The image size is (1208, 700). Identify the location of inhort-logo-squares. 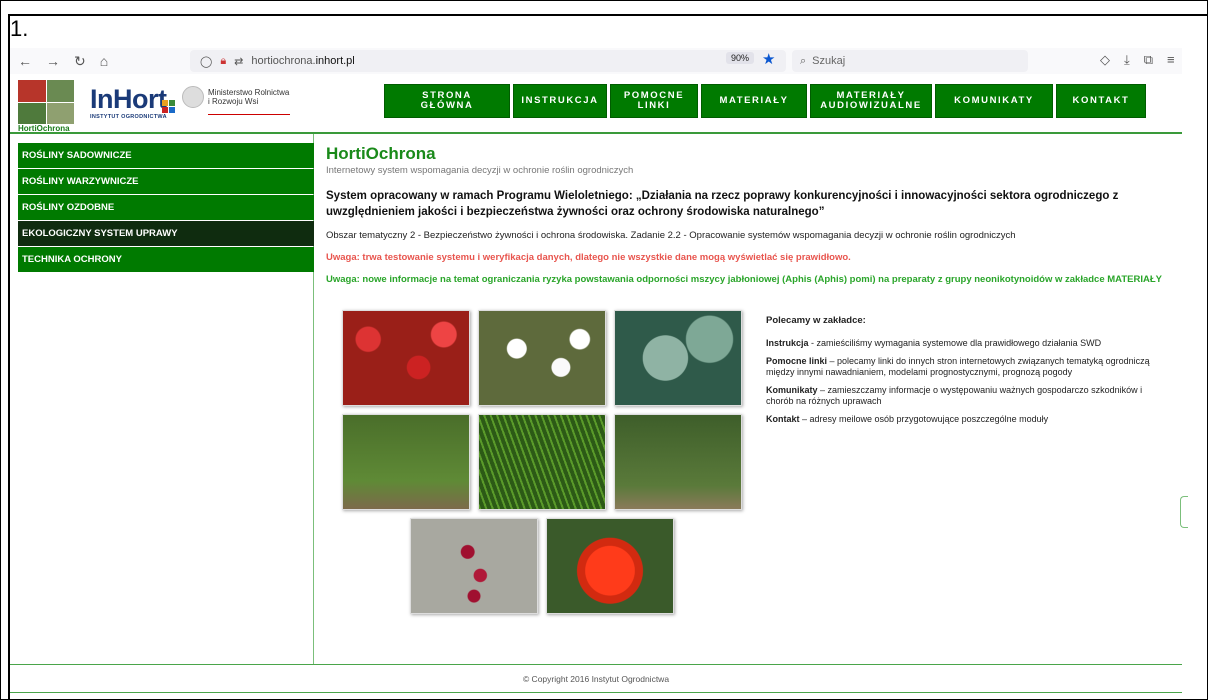
(168, 106).